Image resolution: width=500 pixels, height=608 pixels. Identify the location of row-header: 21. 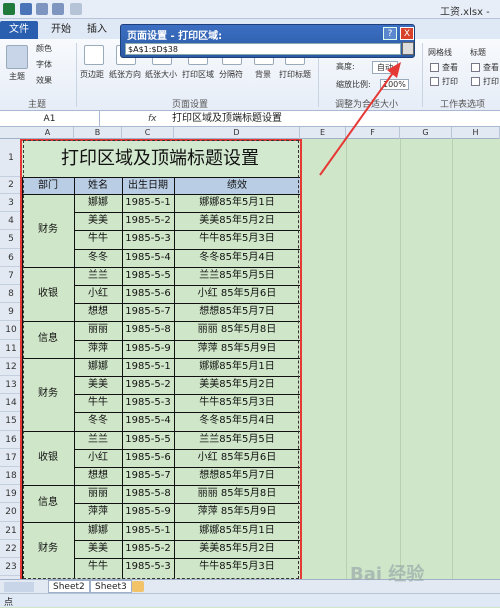
(11, 531).